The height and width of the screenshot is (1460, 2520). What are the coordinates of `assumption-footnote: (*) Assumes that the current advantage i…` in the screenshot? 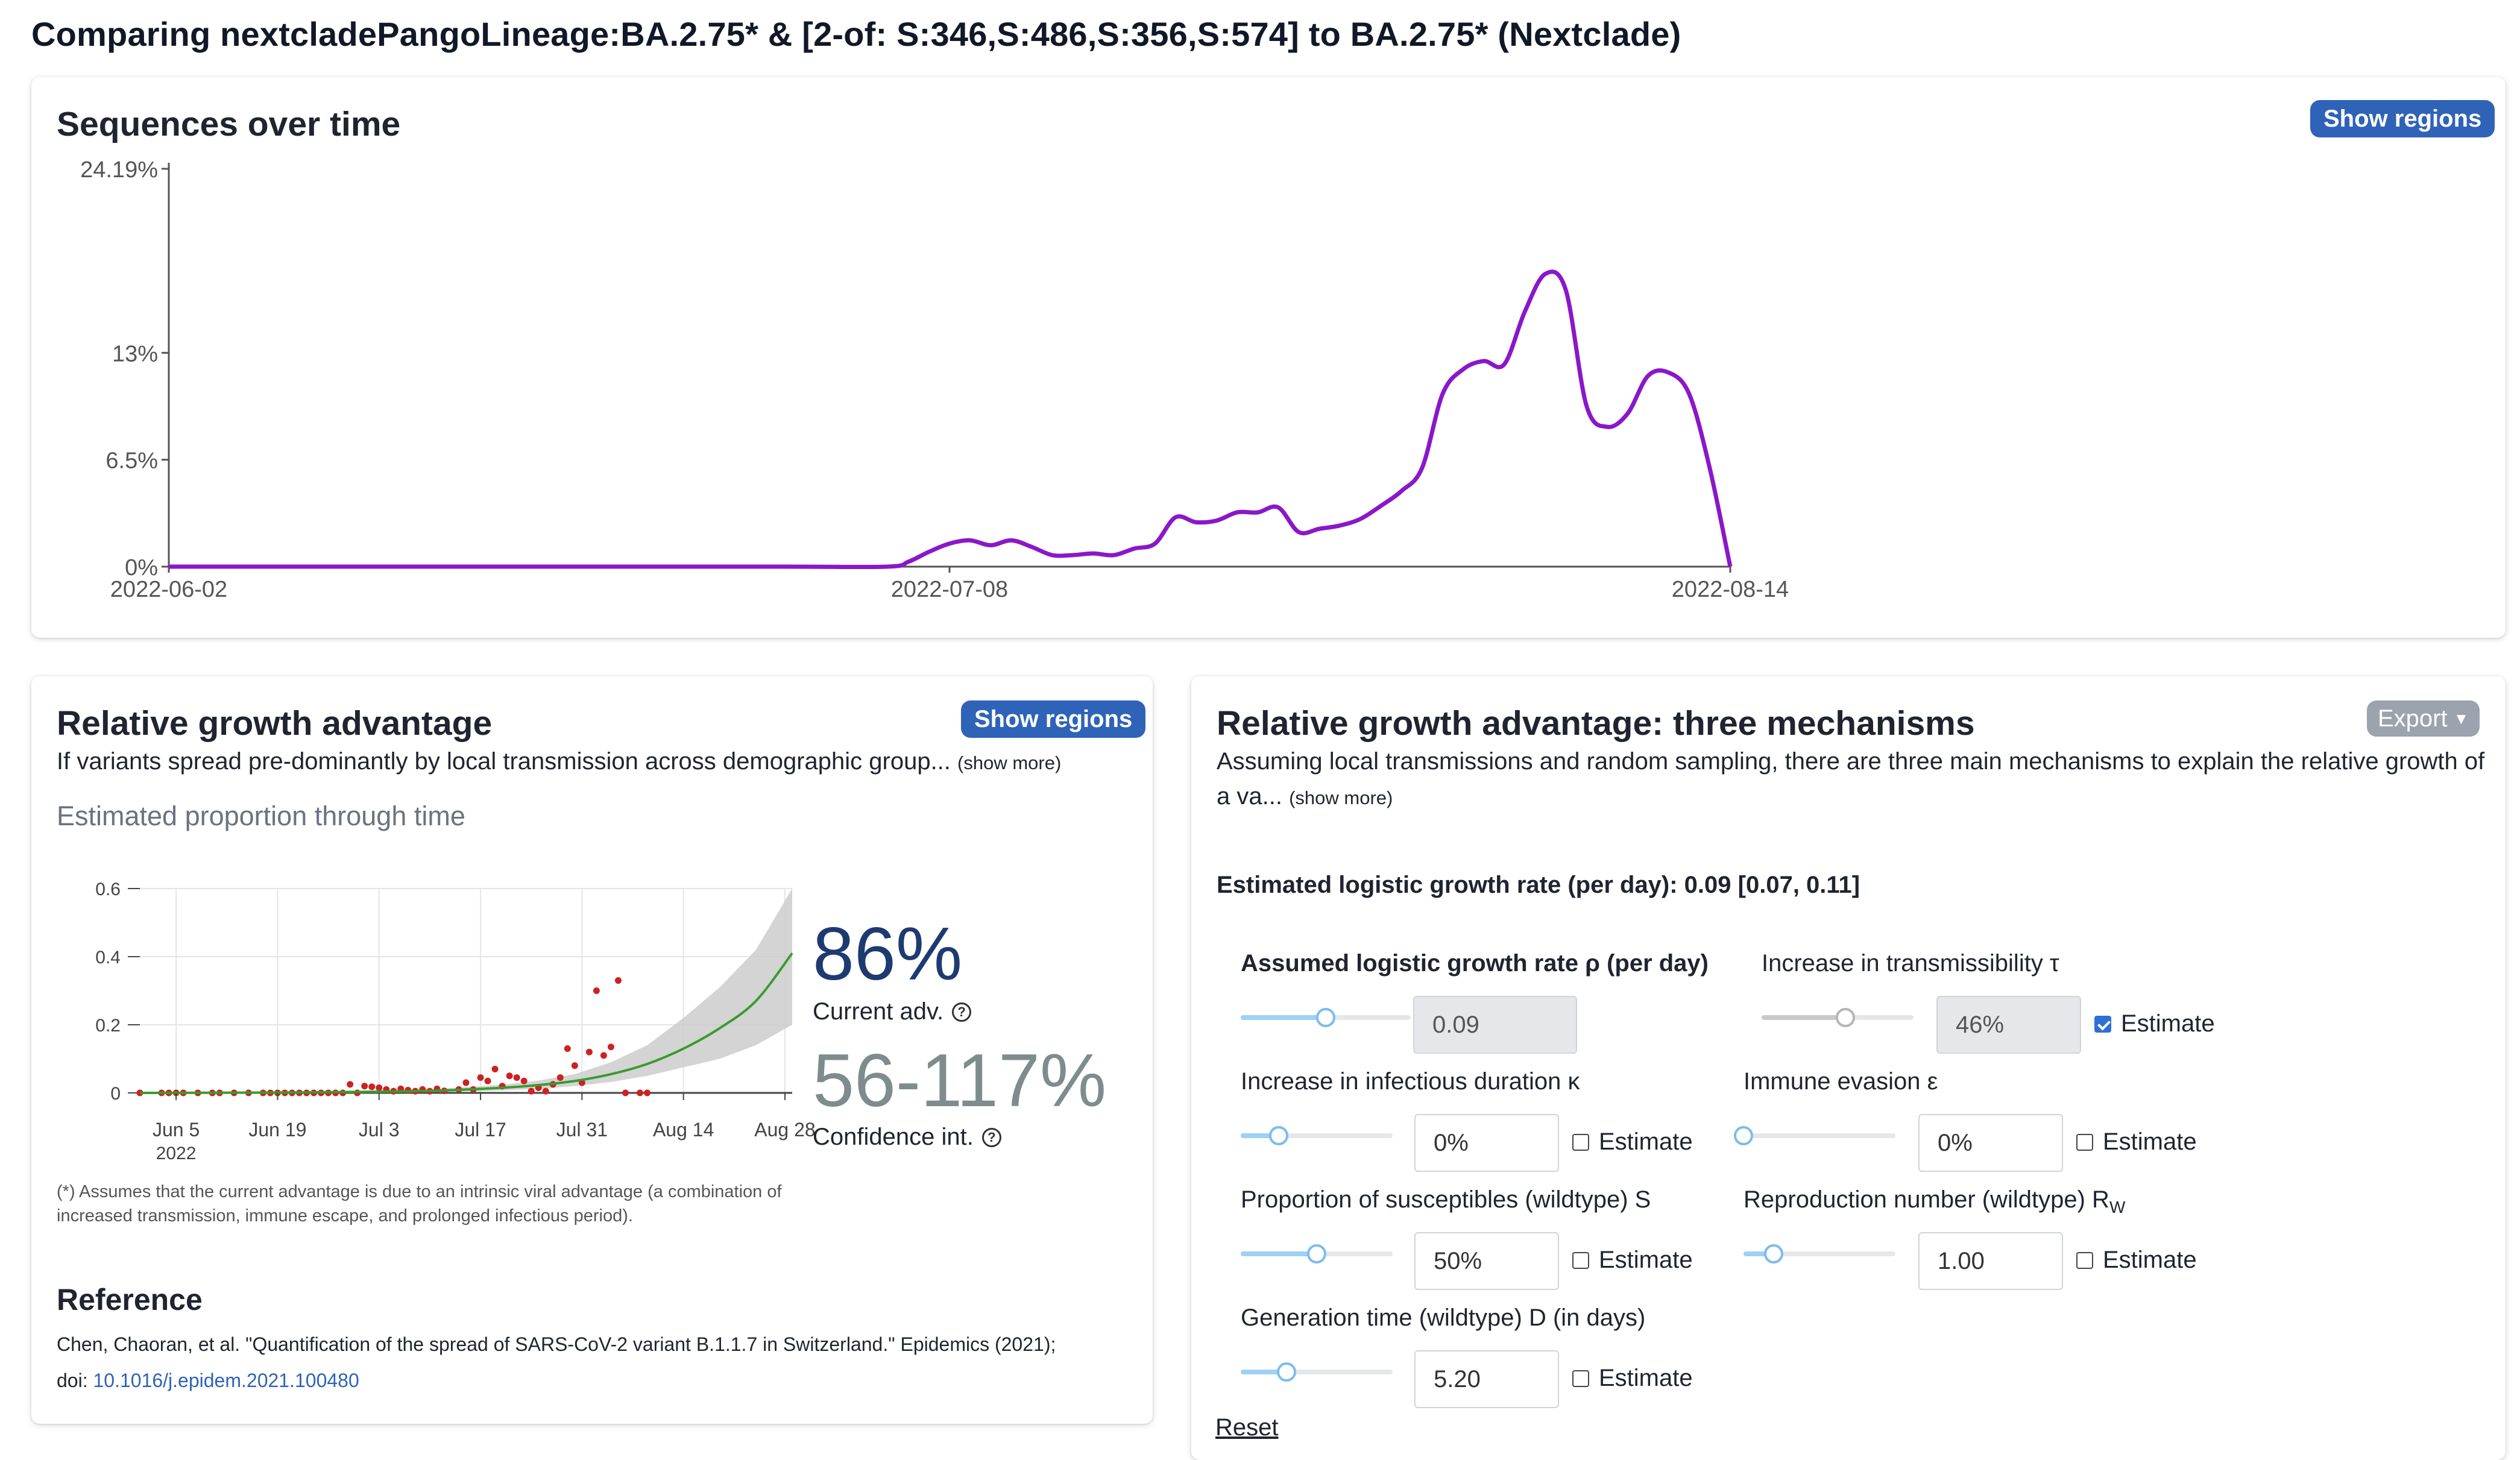 It's located at (420, 1204).